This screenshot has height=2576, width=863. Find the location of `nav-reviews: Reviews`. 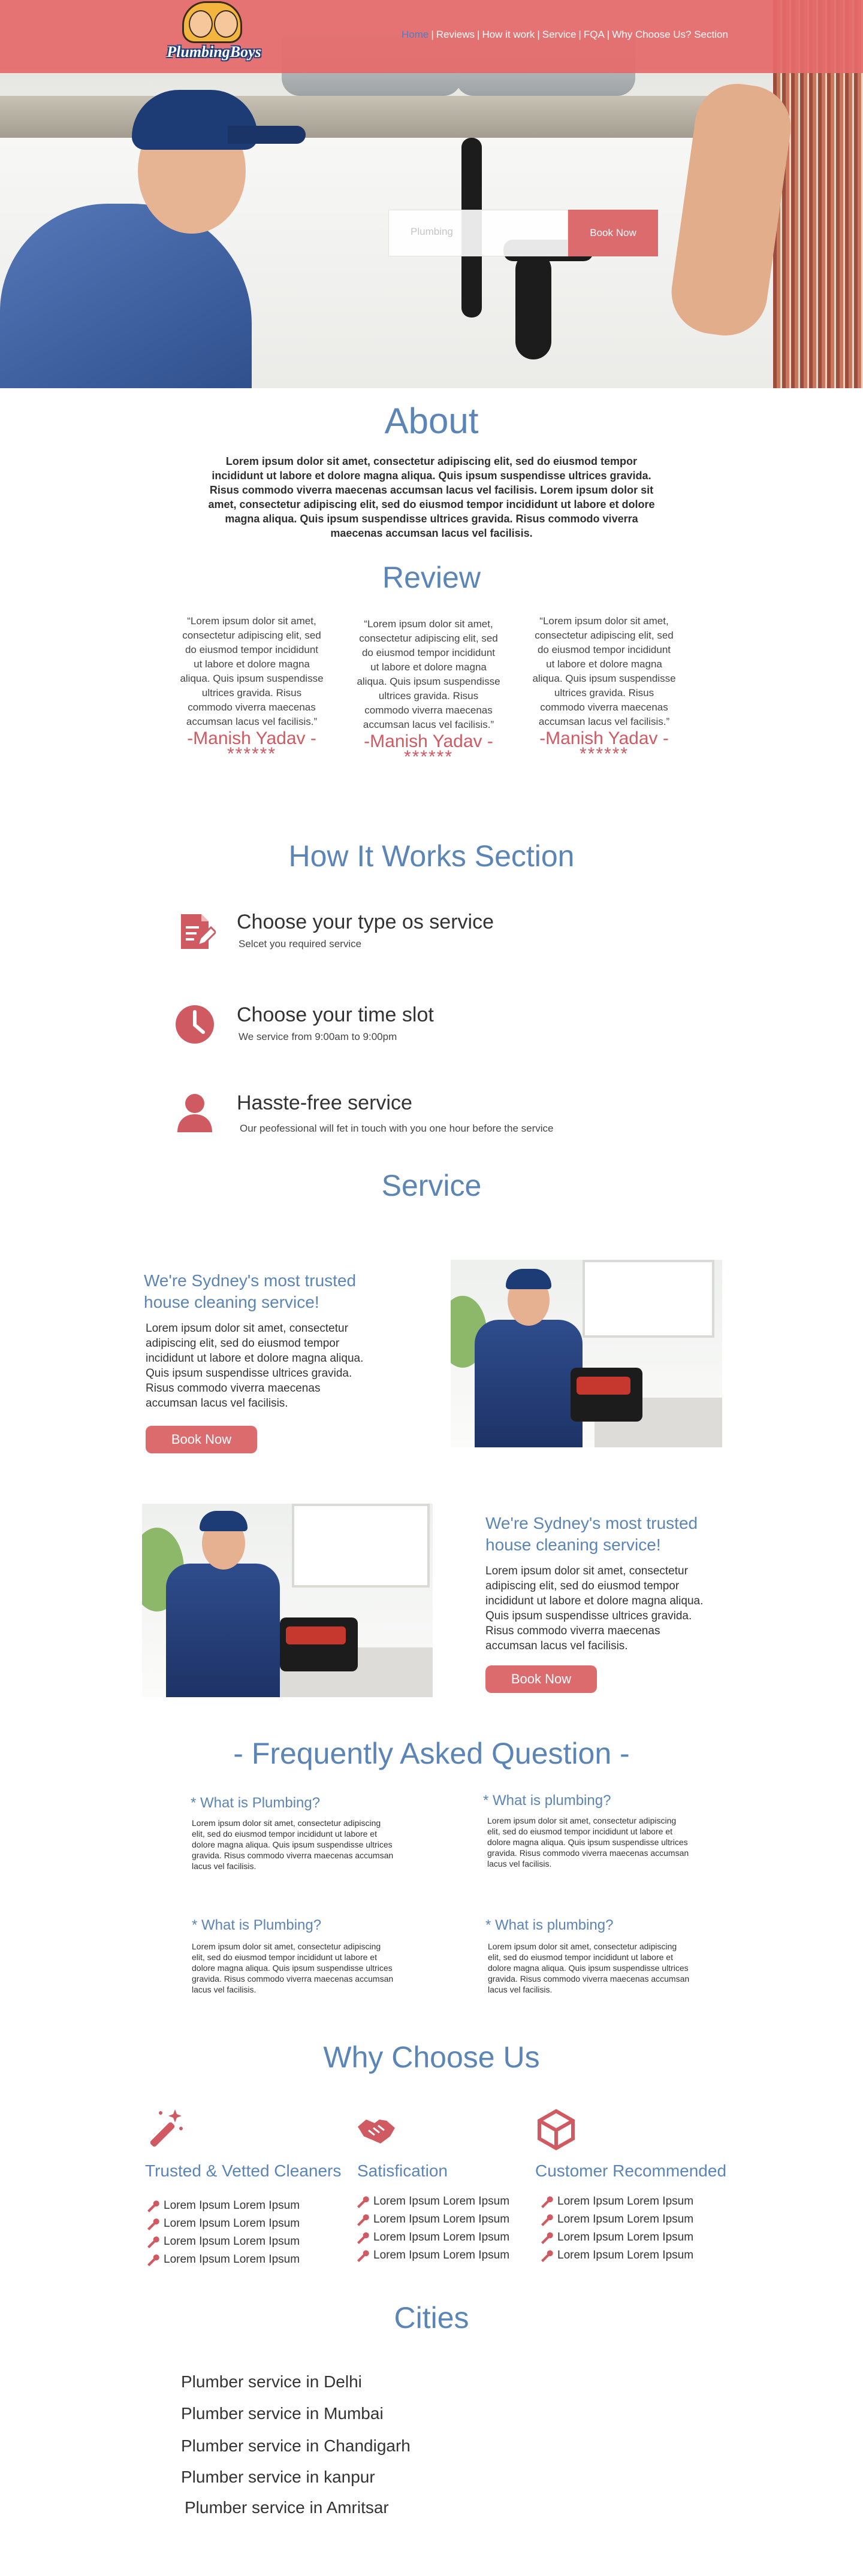

nav-reviews: Reviews is located at coordinates (456, 36).